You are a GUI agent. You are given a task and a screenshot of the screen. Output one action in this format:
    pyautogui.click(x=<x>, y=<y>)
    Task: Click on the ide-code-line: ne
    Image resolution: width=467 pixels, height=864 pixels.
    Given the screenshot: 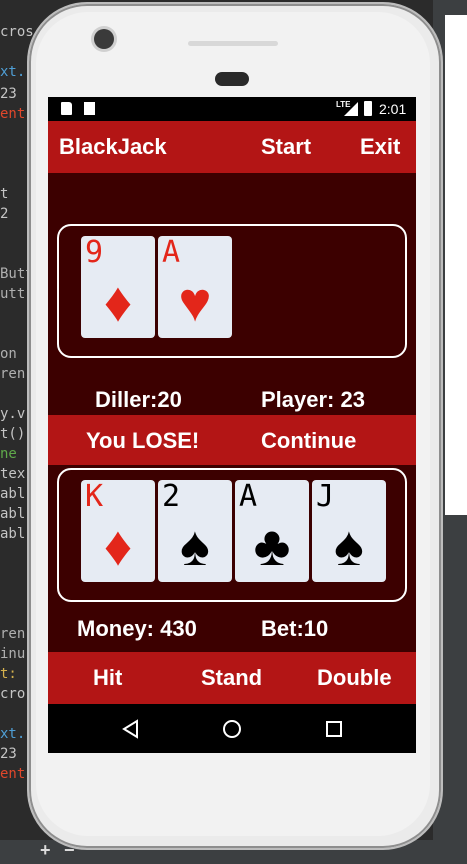 What is the action you would take?
    pyautogui.click(x=8, y=454)
    